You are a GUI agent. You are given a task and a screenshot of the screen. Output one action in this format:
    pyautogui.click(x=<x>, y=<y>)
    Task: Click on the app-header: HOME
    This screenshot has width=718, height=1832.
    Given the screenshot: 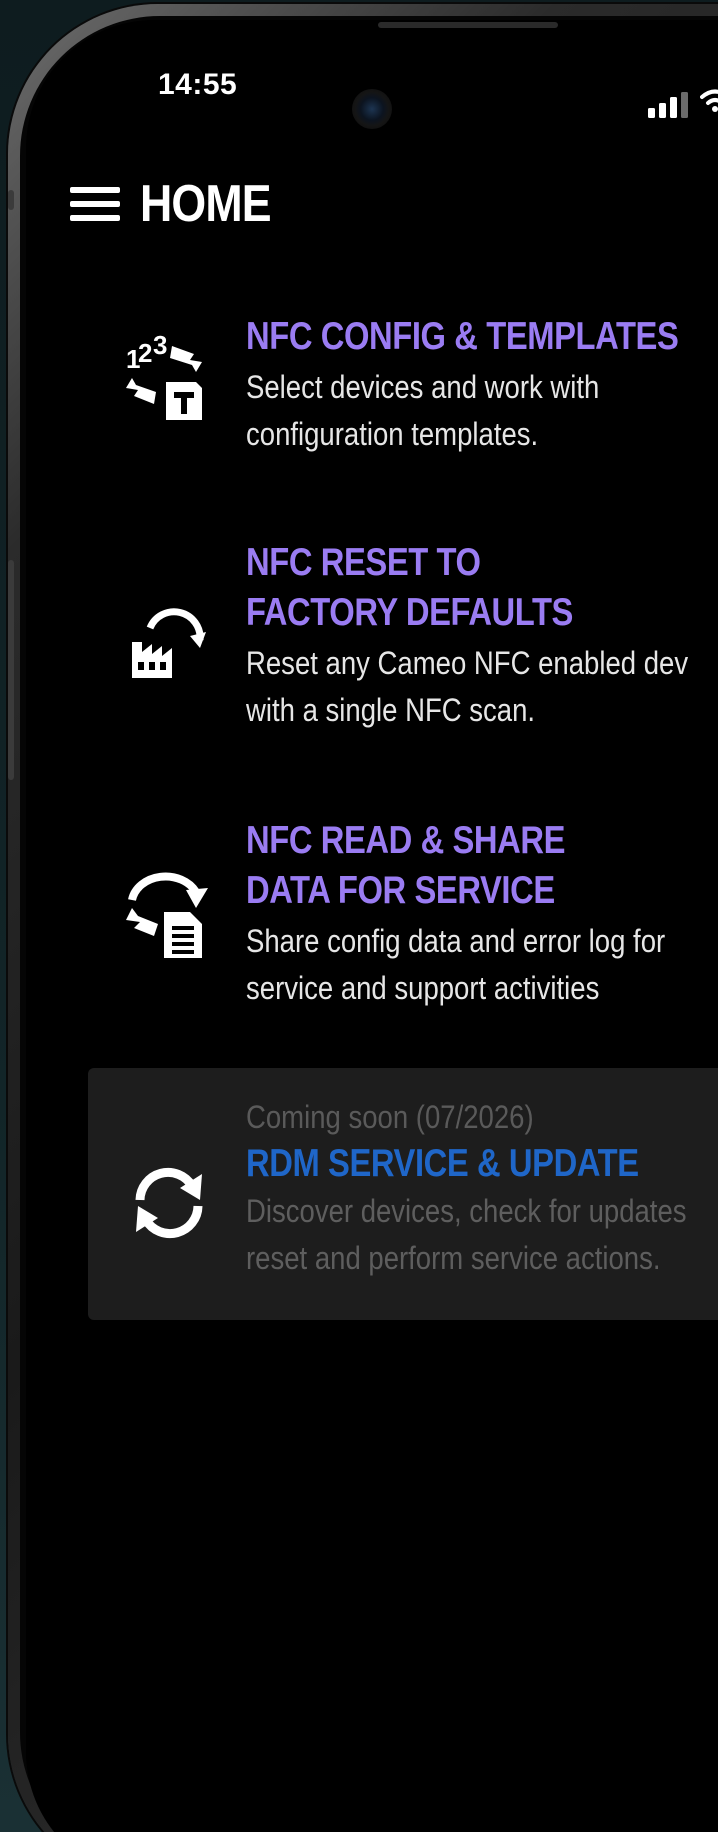 What is the action you would take?
    pyautogui.click(x=181, y=204)
    